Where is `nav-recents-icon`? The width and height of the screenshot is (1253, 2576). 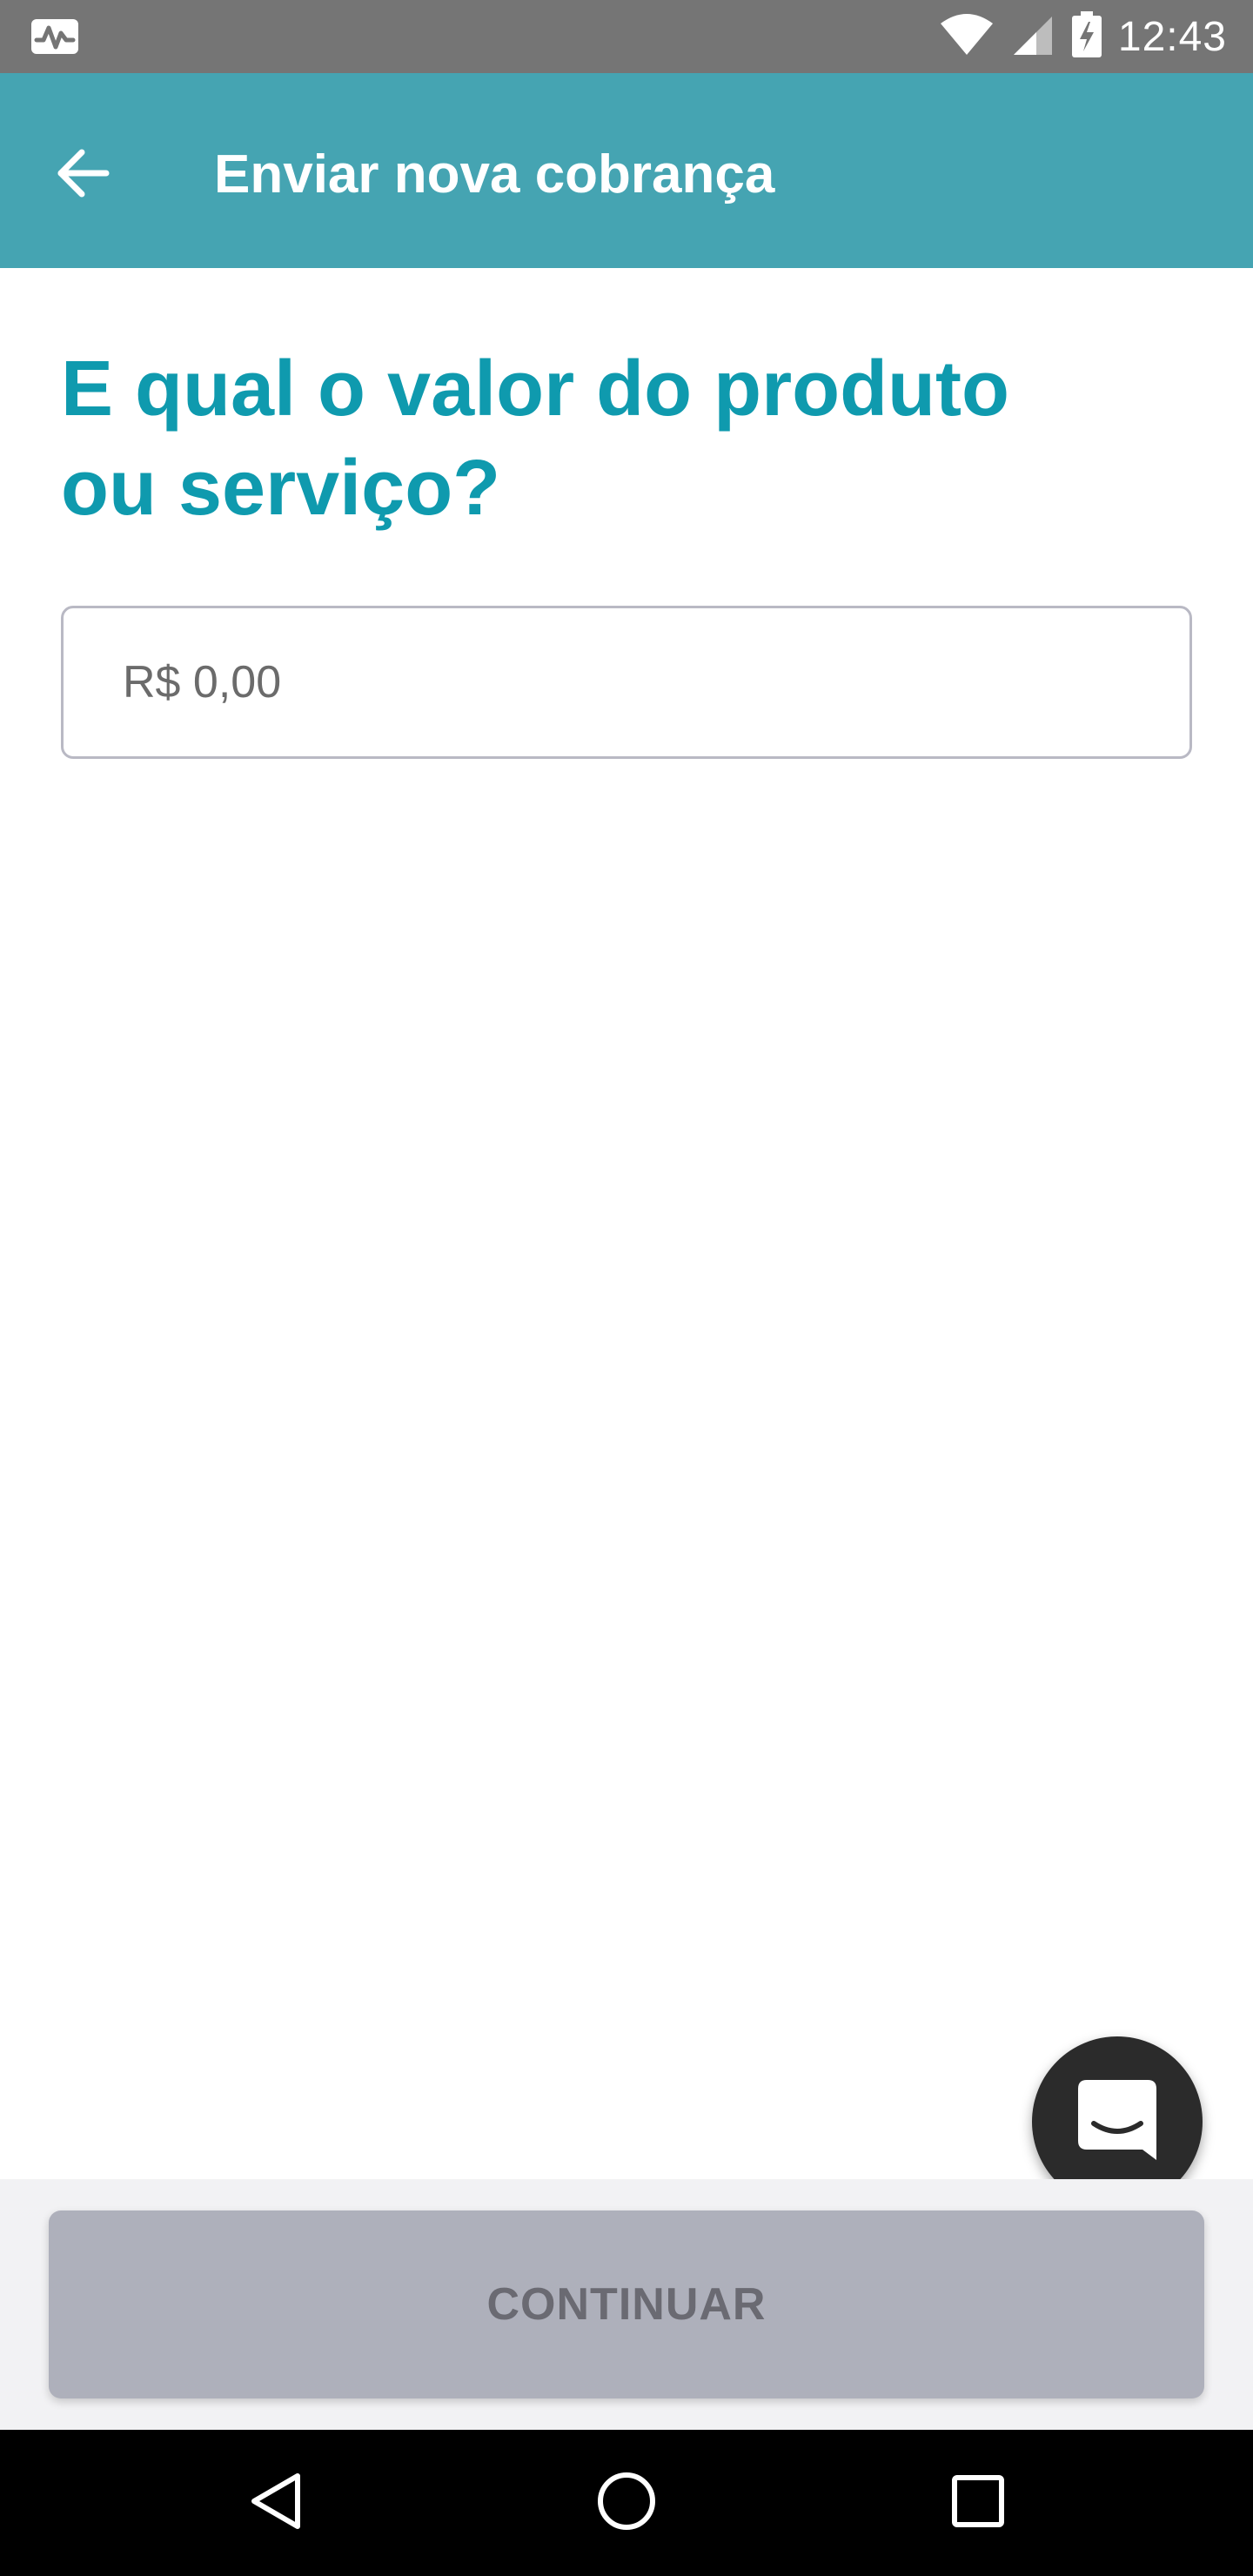 nav-recents-icon is located at coordinates (978, 2503).